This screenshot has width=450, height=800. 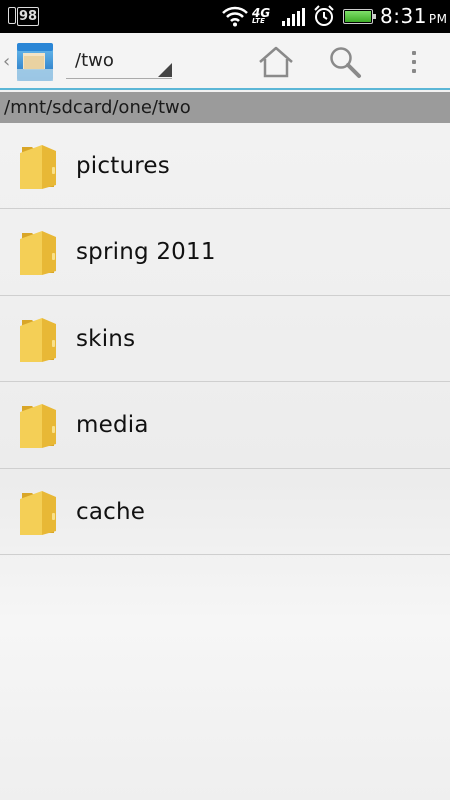 What do you see at coordinates (94, 60) in the screenshot?
I see `current-folder-label: /two` at bounding box center [94, 60].